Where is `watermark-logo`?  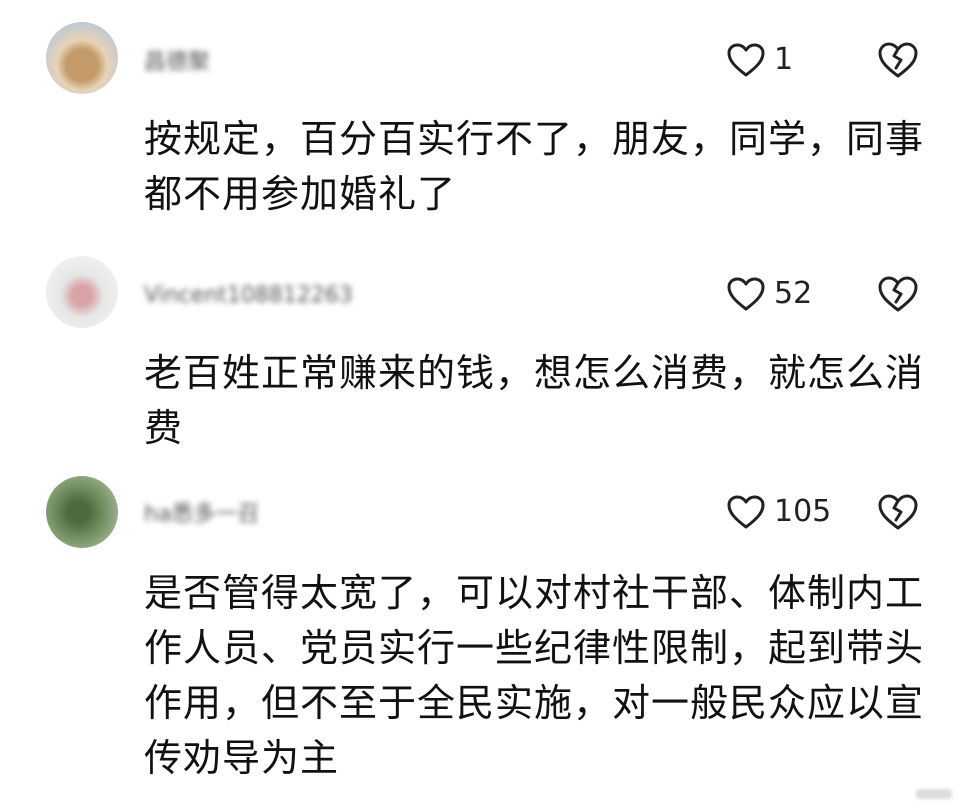 watermark-logo is located at coordinates (934, 794).